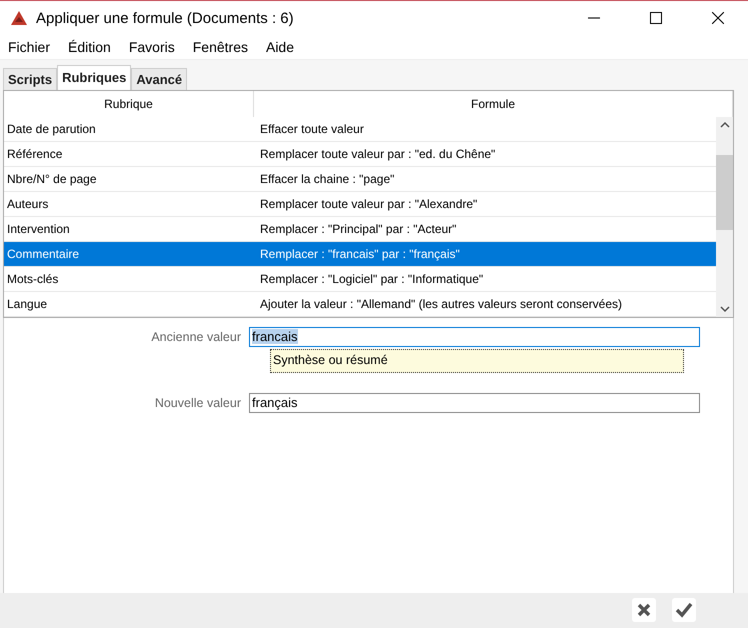  What do you see at coordinates (43, 253) in the screenshot?
I see `table-cell-text: Commentaire` at bounding box center [43, 253].